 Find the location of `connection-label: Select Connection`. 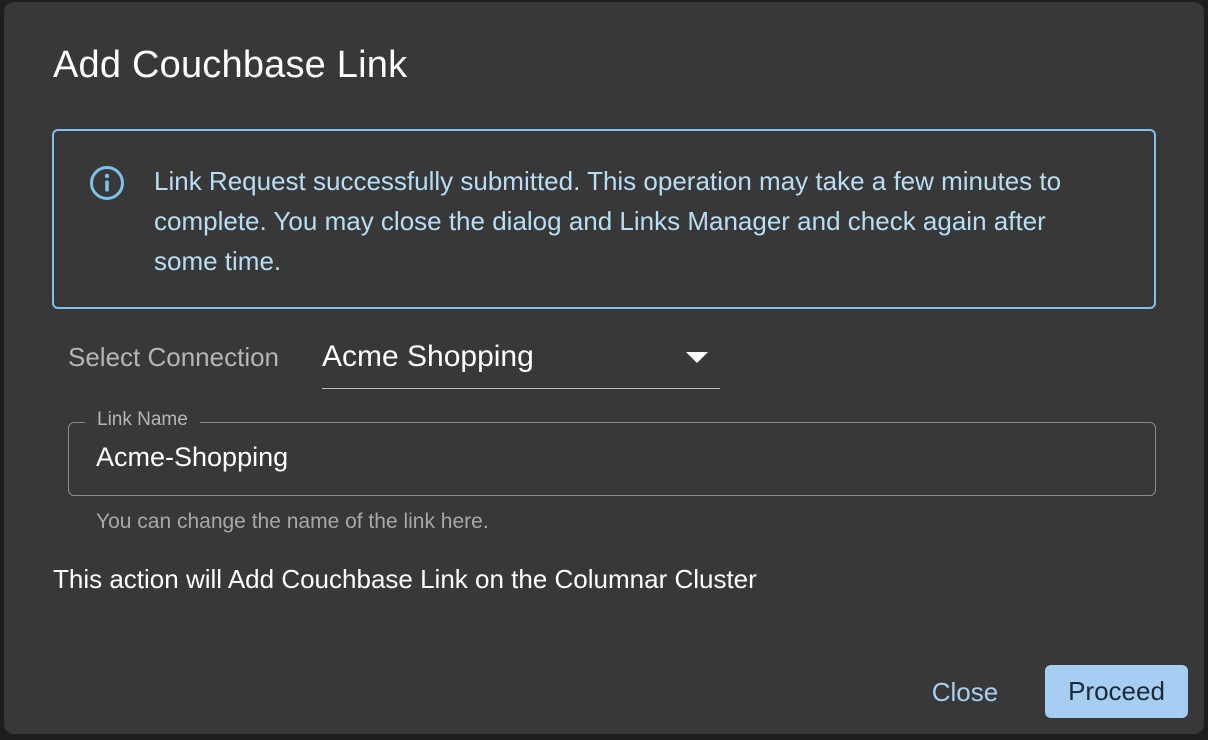

connection-label: Select Connection is located at coordinates (174, 357).